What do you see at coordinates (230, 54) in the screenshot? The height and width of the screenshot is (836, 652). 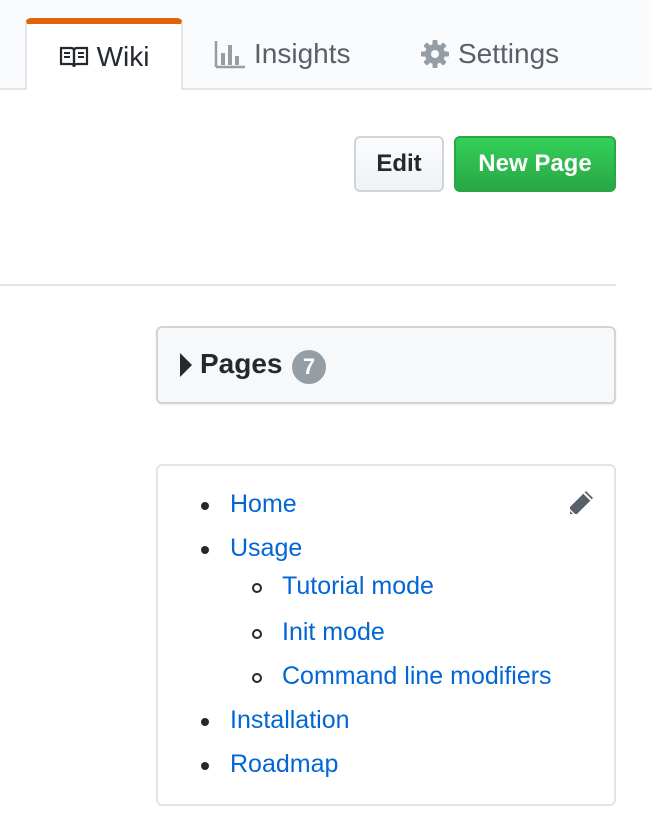 I see `graph-icon` at bounding box center [230, 54].